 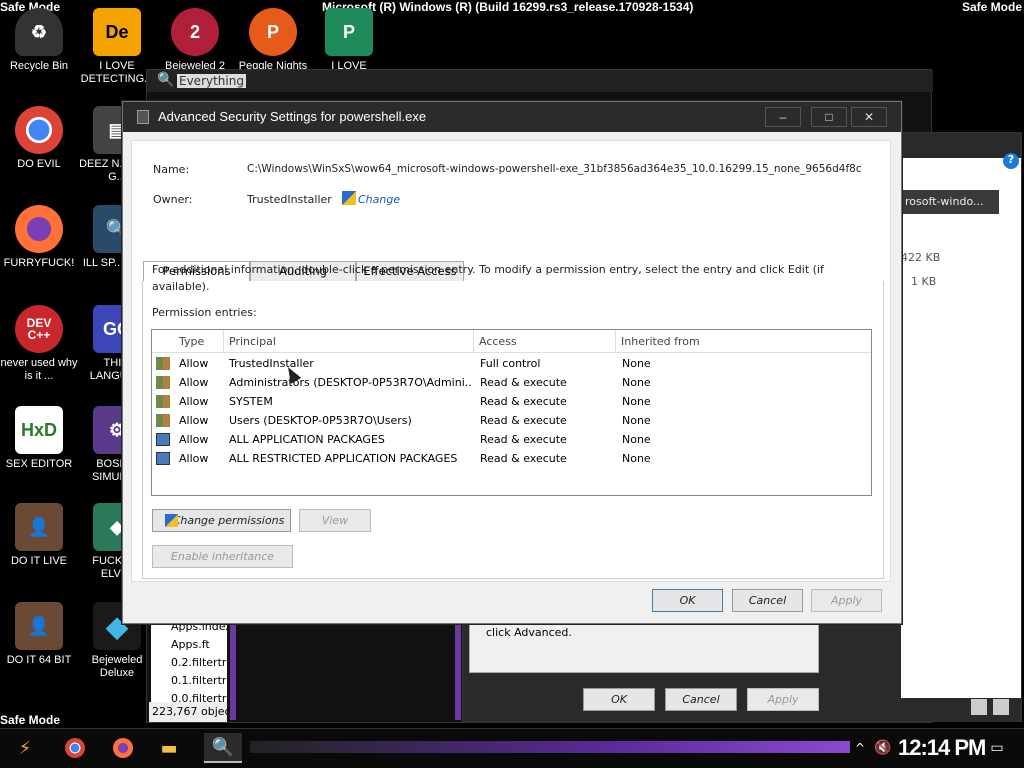 I want to click on column-header-principal: Principal, so click(x=349, y=341).